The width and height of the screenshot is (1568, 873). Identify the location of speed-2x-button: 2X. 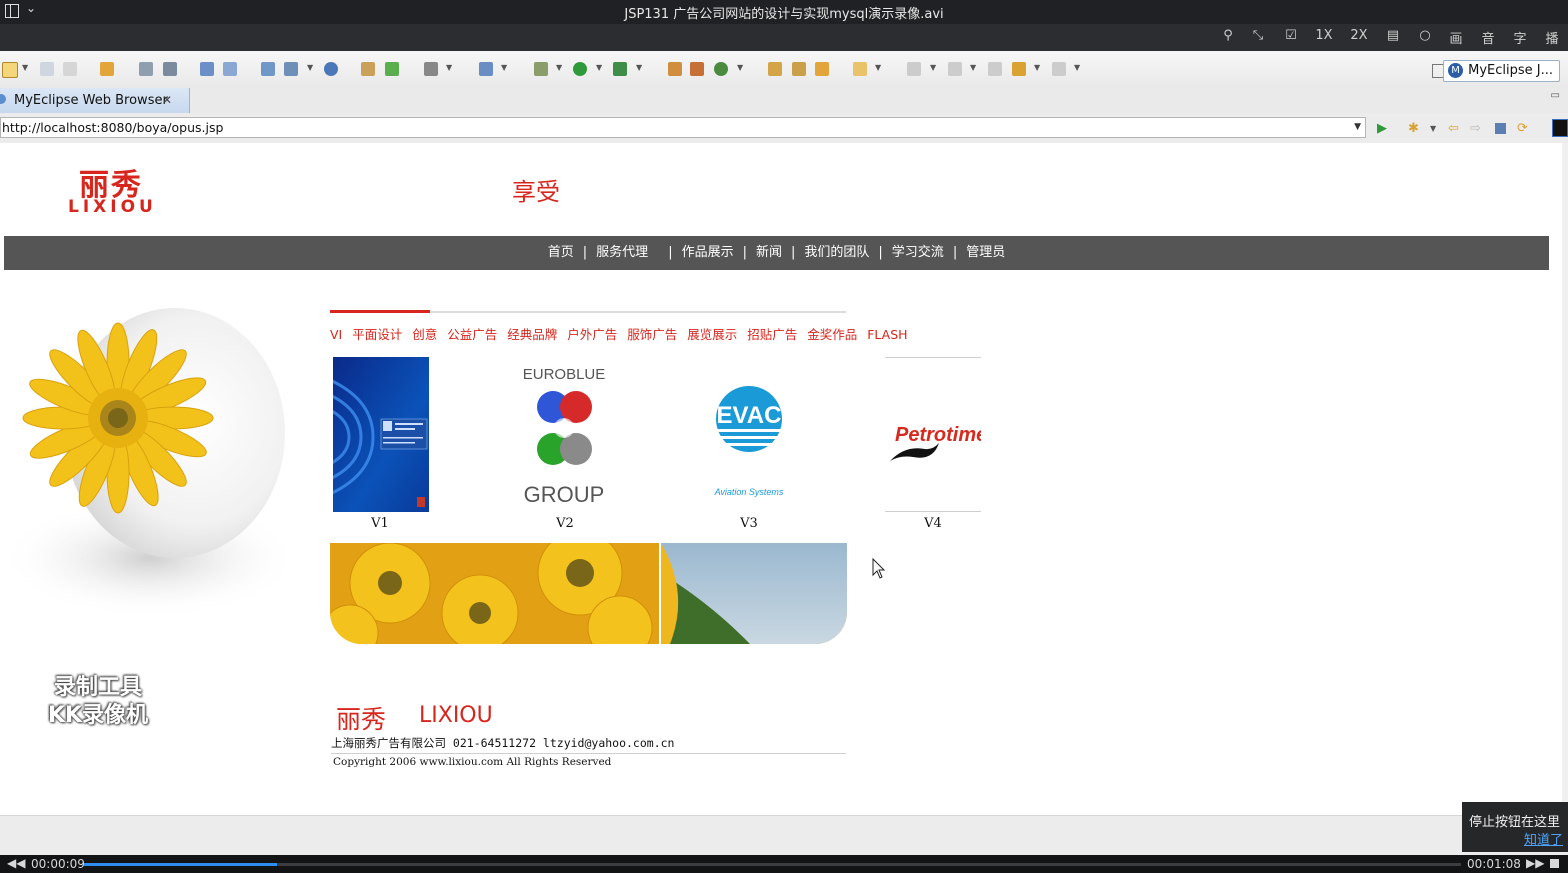
(1359, 35).